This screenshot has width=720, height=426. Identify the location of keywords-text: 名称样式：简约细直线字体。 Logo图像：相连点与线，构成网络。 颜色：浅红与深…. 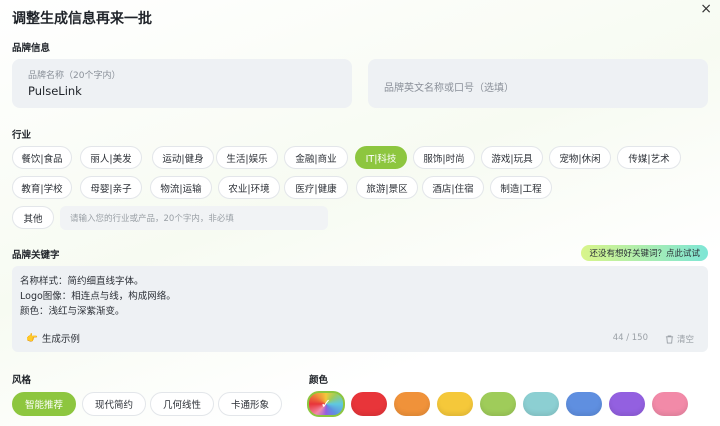
(98, 296).